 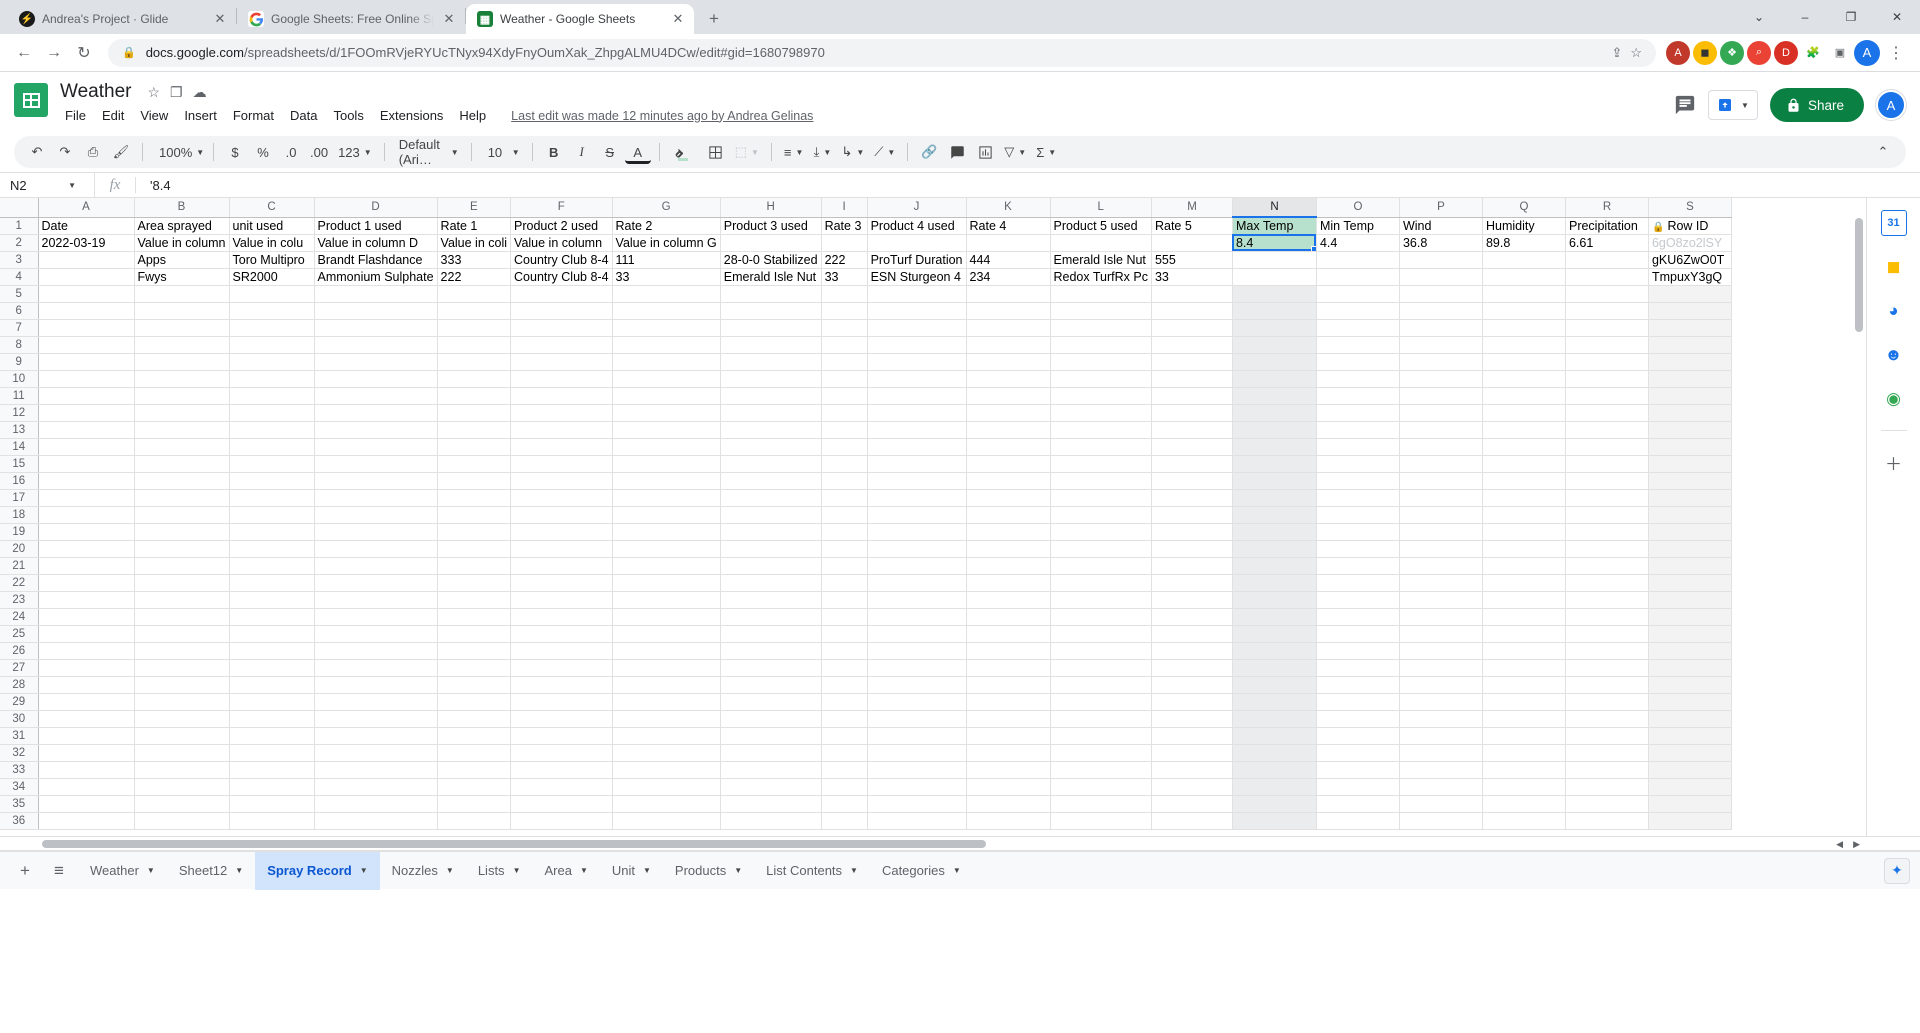 I want to click on cell-J31, so click(x=917, y=736).